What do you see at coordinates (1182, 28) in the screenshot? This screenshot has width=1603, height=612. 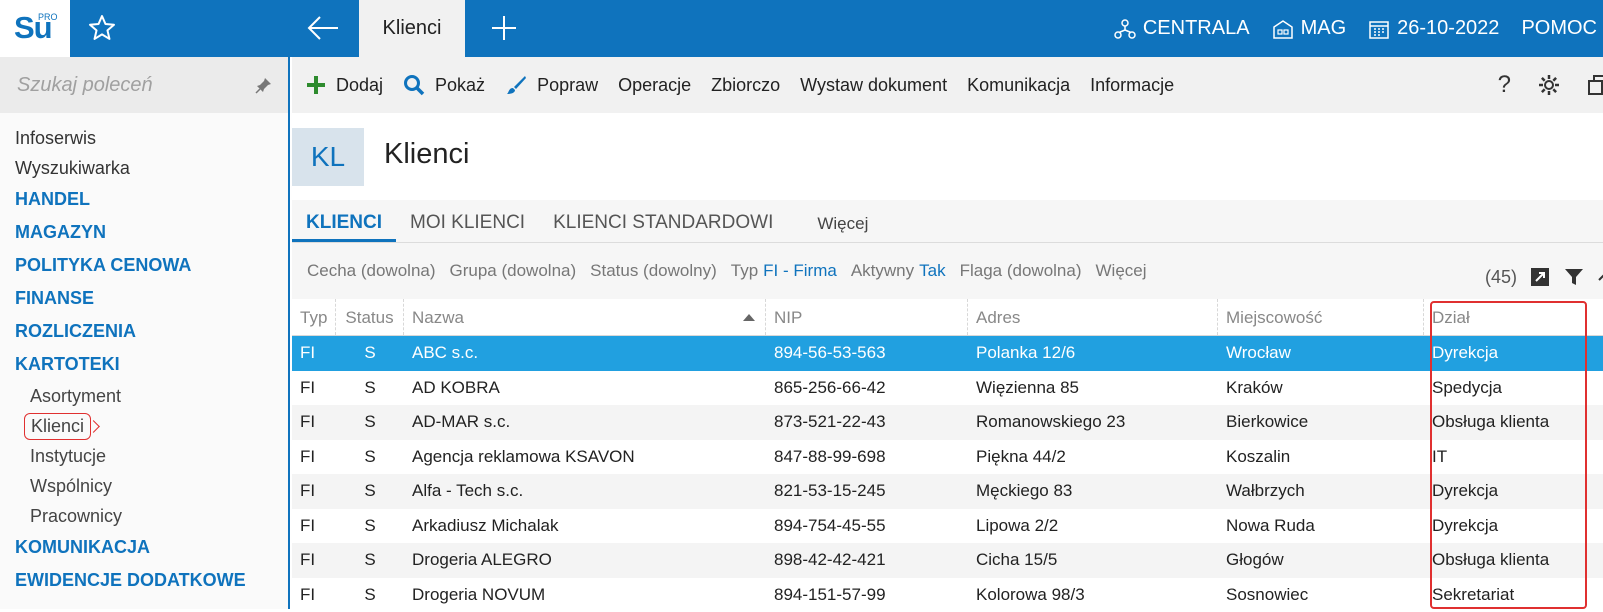 I see `company-selector: CENTRALA` at bounding box center [1182, 28].